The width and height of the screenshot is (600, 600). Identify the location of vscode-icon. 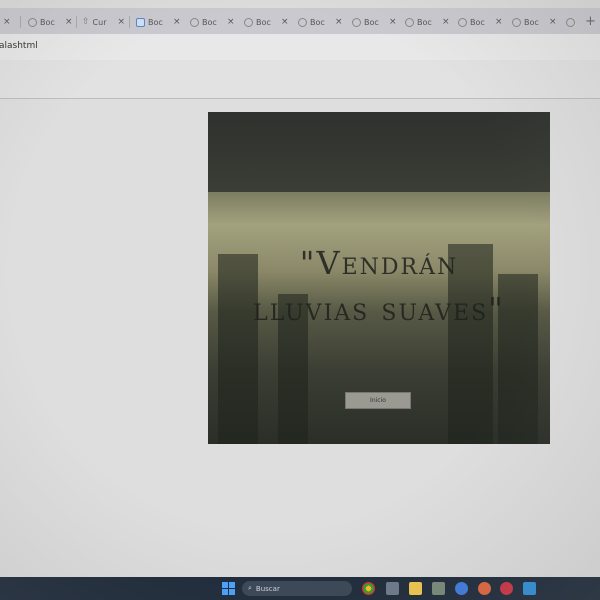
(529, 588).